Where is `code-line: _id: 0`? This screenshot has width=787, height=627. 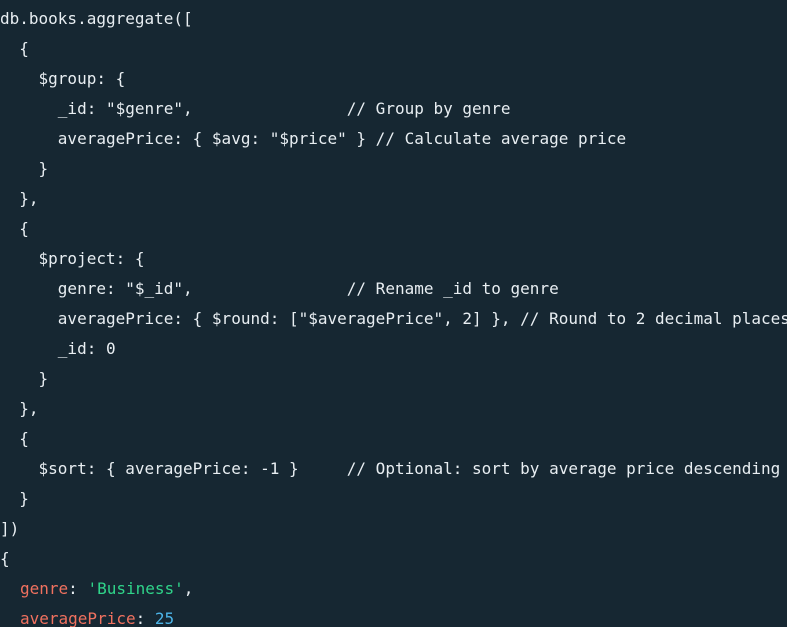
code-line: _id: 0 is located at coordinates (58, 348).